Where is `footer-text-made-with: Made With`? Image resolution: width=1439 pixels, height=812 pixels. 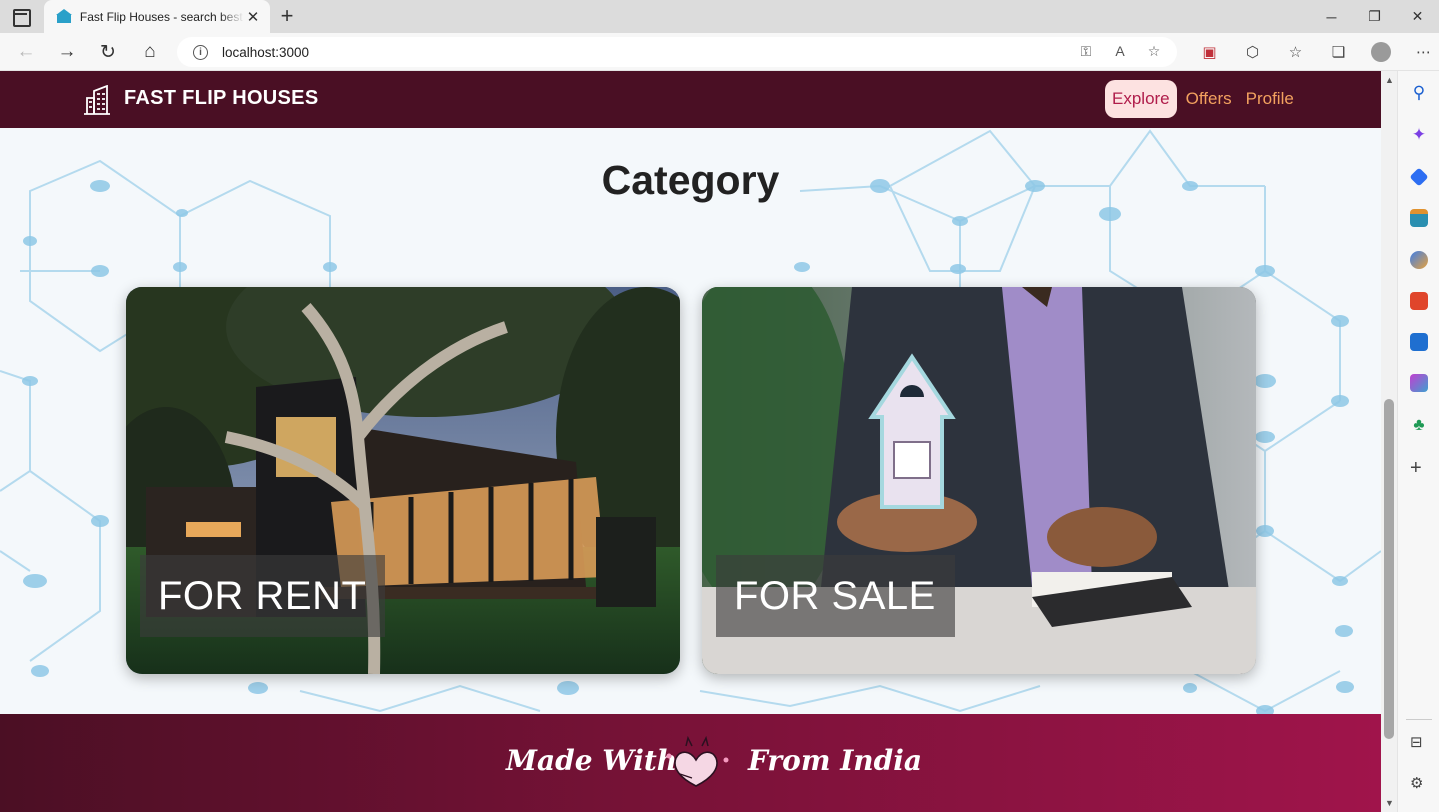
footer-text-made-with: Made With is located at coordinates (592, 760).